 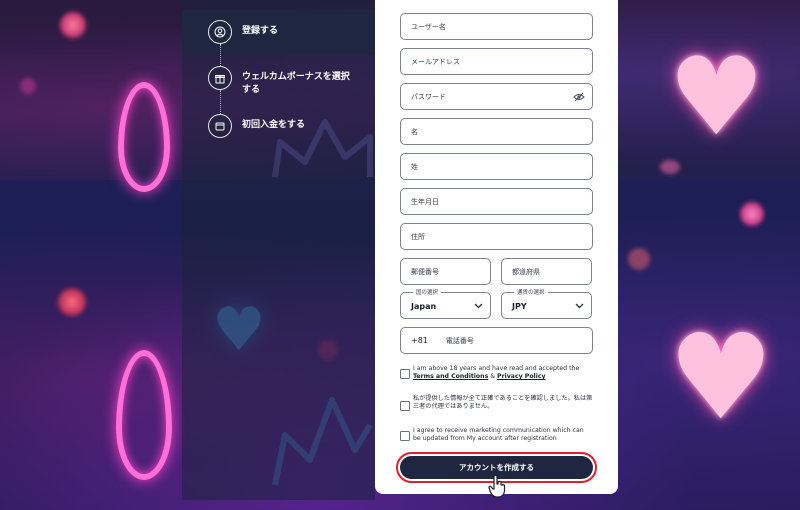 What do you see at coordinates (220, 32) in the screenshot?
I see `user-icon` at bounding box center [220, 32].